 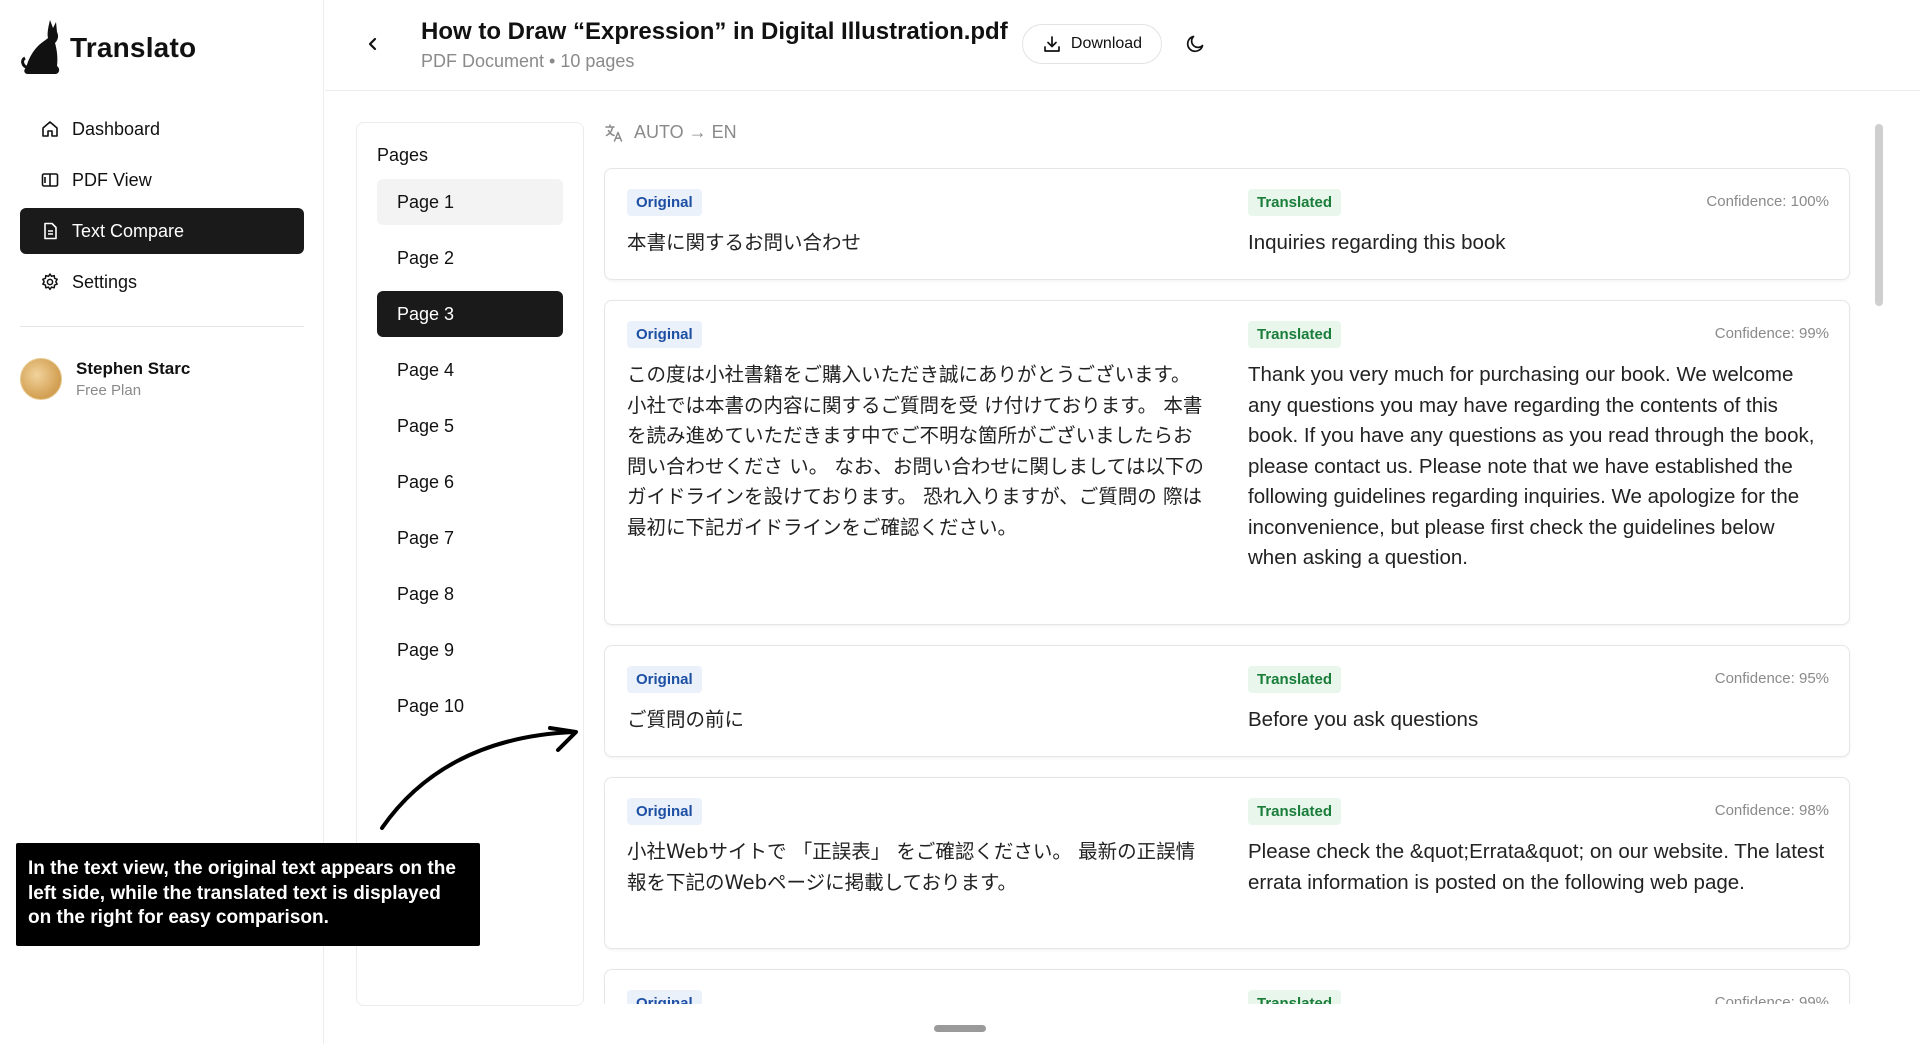 I want to click on cat-icon, so click(x=40, y=47).